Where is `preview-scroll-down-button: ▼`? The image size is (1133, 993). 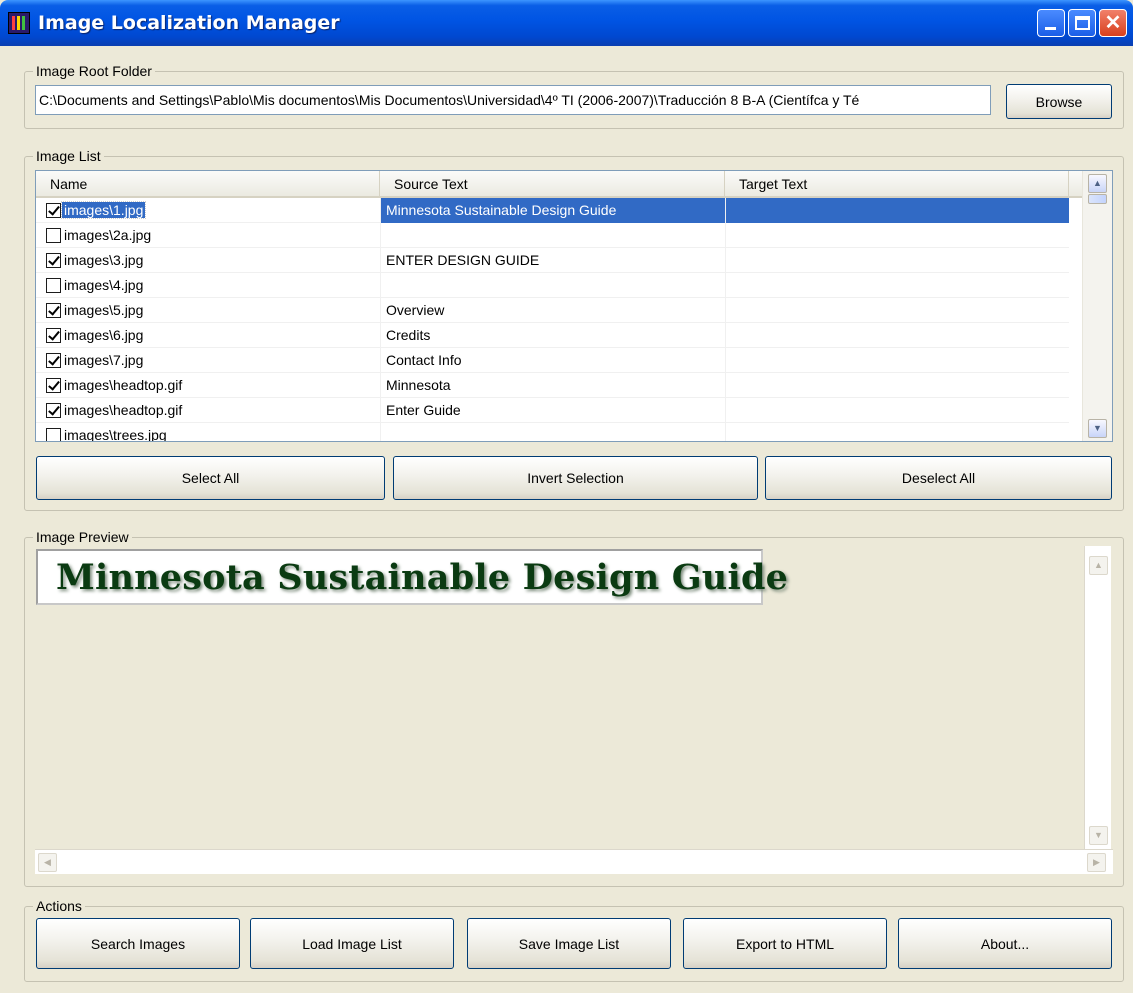
preview-scroll-down-button: ▼ is located at coordinates (1098, 835).